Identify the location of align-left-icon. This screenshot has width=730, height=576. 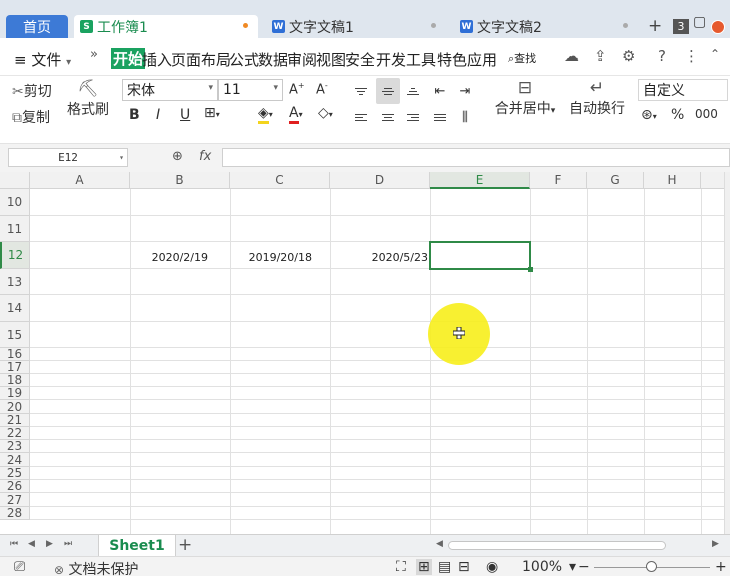
(361, 117).